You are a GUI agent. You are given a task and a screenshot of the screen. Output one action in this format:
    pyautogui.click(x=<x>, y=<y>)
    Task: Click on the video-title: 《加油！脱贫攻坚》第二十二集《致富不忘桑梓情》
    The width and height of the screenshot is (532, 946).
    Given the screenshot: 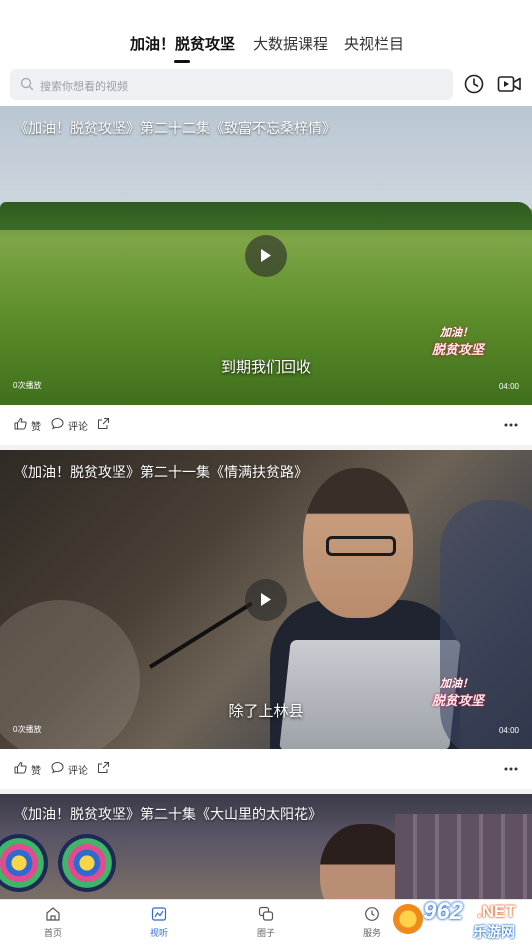 What is the action you would take?
    pyautogui.click(x=175, y=129)
    